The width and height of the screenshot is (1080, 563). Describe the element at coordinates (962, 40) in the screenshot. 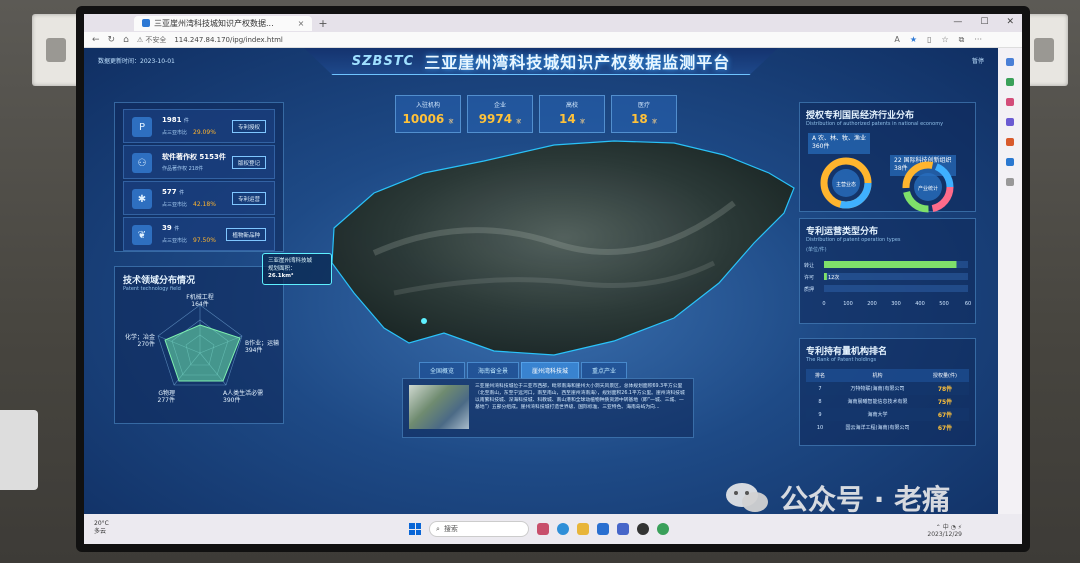

I see `collections-icon: ⧉` at that location.